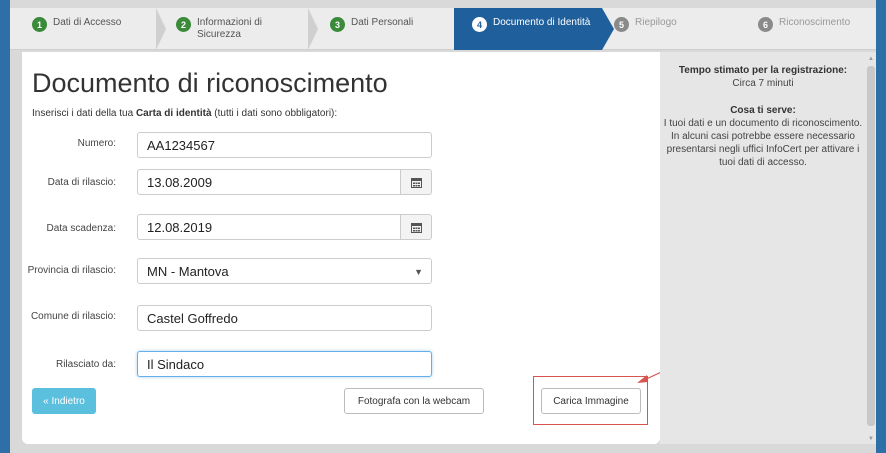 The image size is (886, 453). What do you see at coordinates (337, 24) in the screenshot?
I see `step-number-badge: 3` at bounding box center [337, 24].